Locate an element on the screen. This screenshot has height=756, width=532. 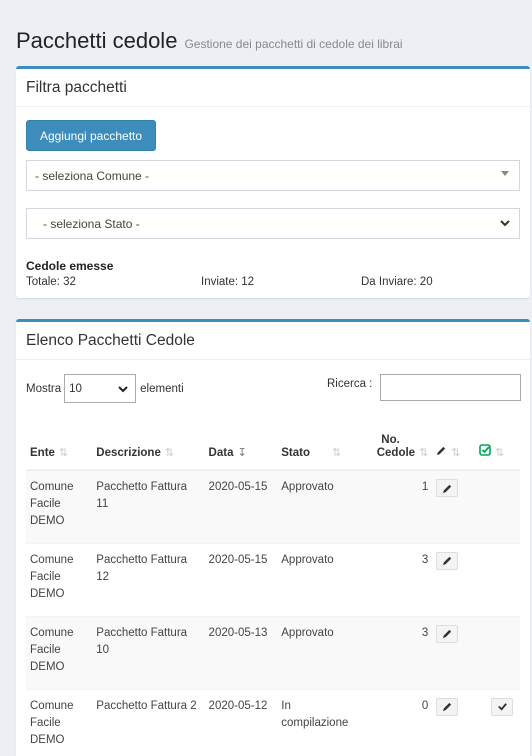
check-icon is located at coordinates (502, 707).